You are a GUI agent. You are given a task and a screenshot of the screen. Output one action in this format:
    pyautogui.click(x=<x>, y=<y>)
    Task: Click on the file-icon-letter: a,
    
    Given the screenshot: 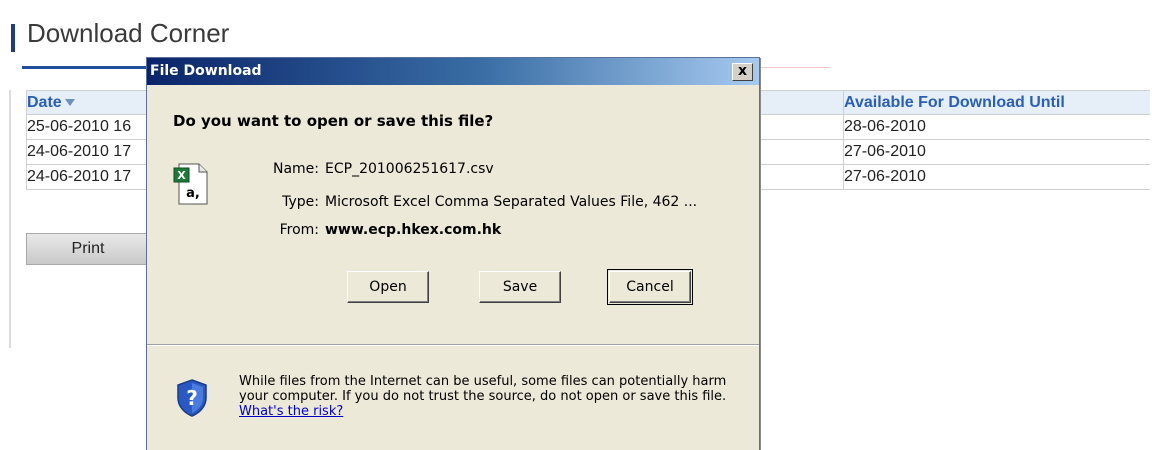 What is the action you would take?
    pyautogui.click(x=193, y=193)
    